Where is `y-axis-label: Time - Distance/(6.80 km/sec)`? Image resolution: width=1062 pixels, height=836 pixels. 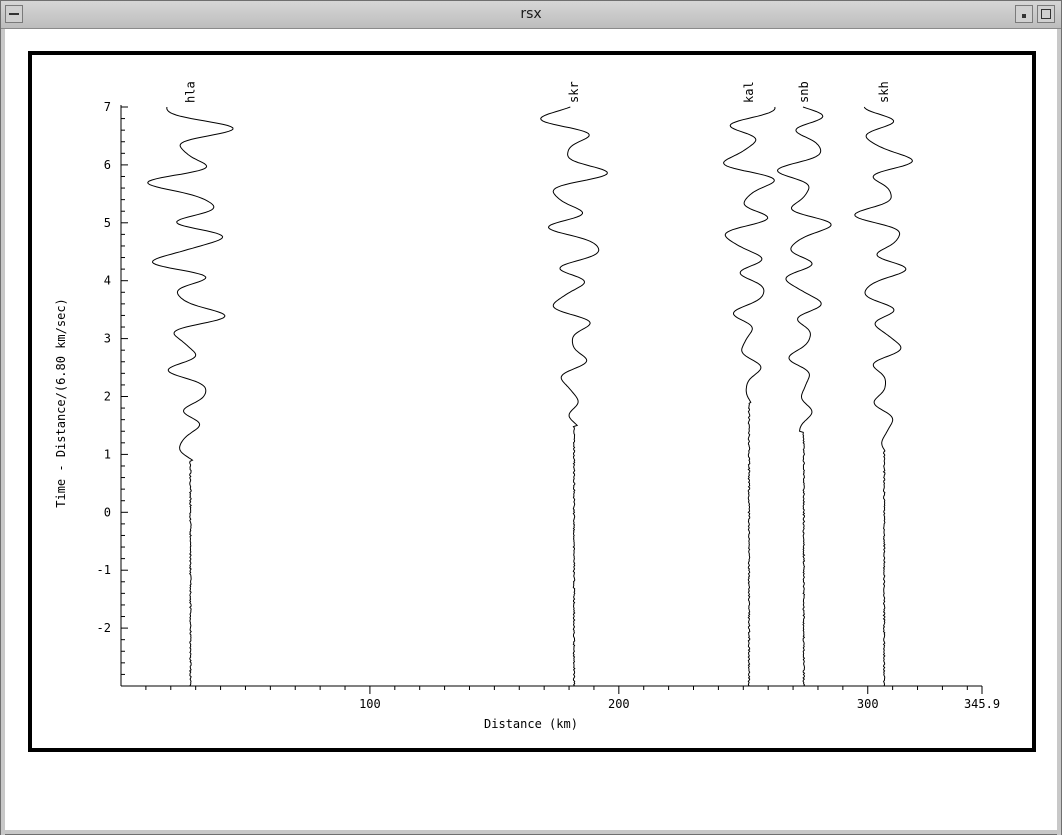
y-axis-label: Time - Distance/(6.80 km/sec) is located at coordinates (61, 403).